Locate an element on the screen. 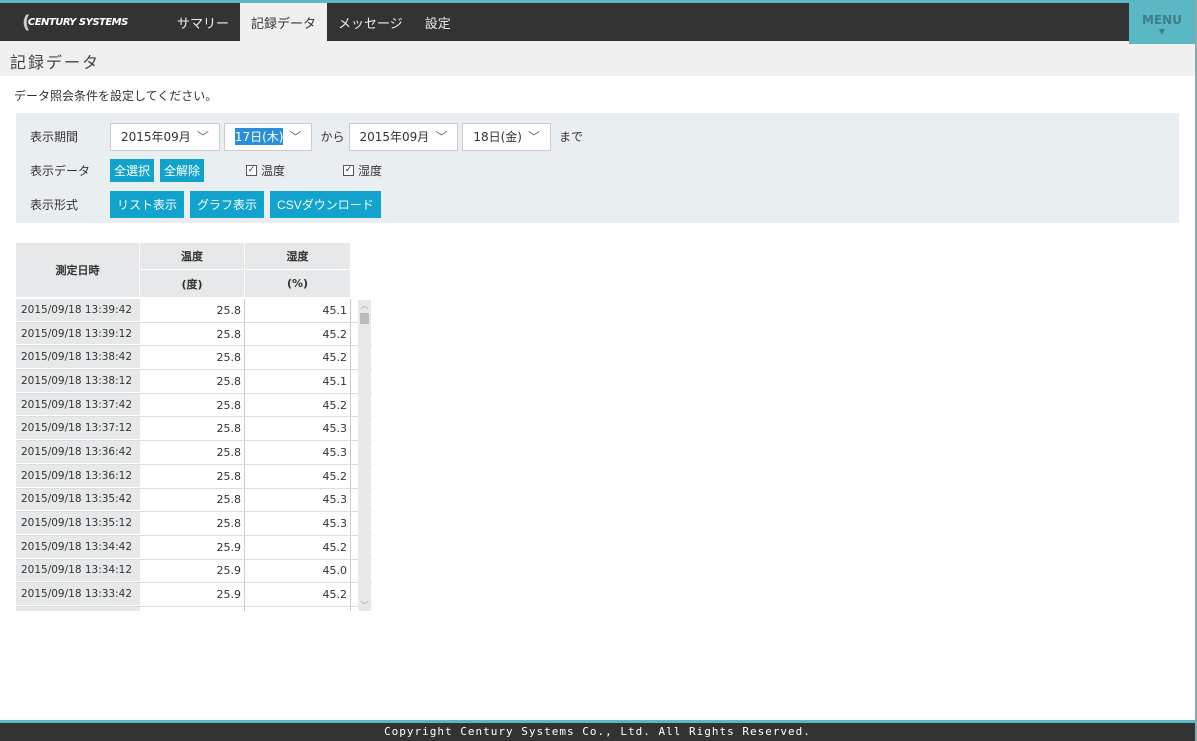 The height and width of the screenshot is (741, 1197). cell-datetime: 2015/09/18 13:33:42 is located at coordinates (78, 594).